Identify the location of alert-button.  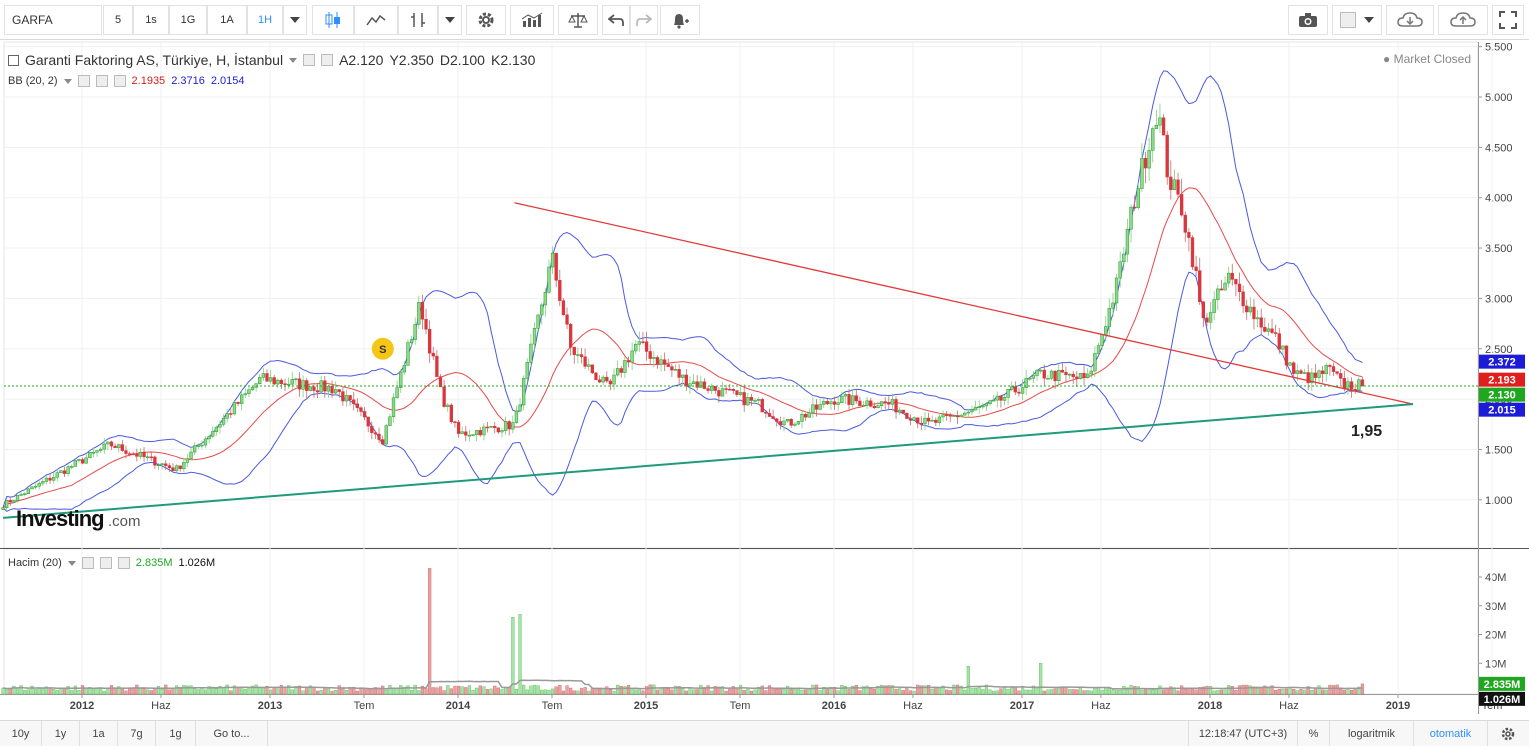
(680, 20).